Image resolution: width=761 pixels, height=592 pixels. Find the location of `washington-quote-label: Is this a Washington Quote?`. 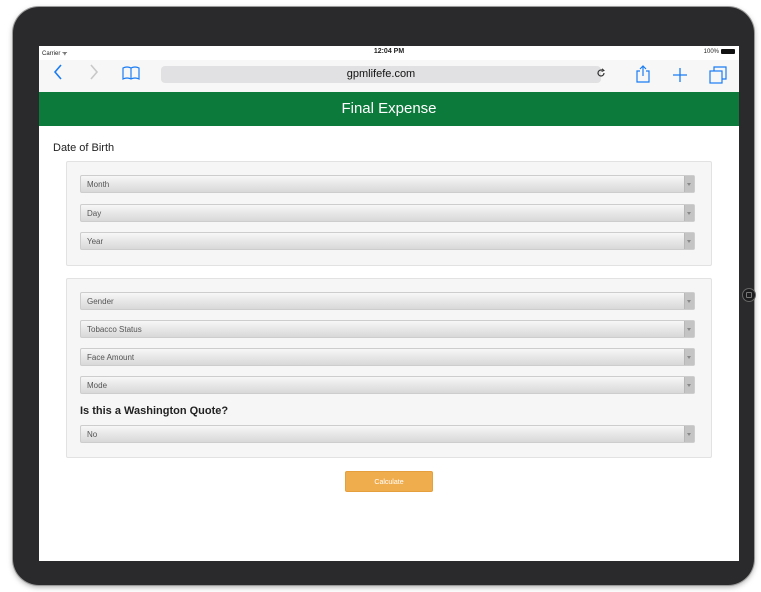

washington-quote-label: Is this a Washington Quote? is located at coordinates (154, 411).